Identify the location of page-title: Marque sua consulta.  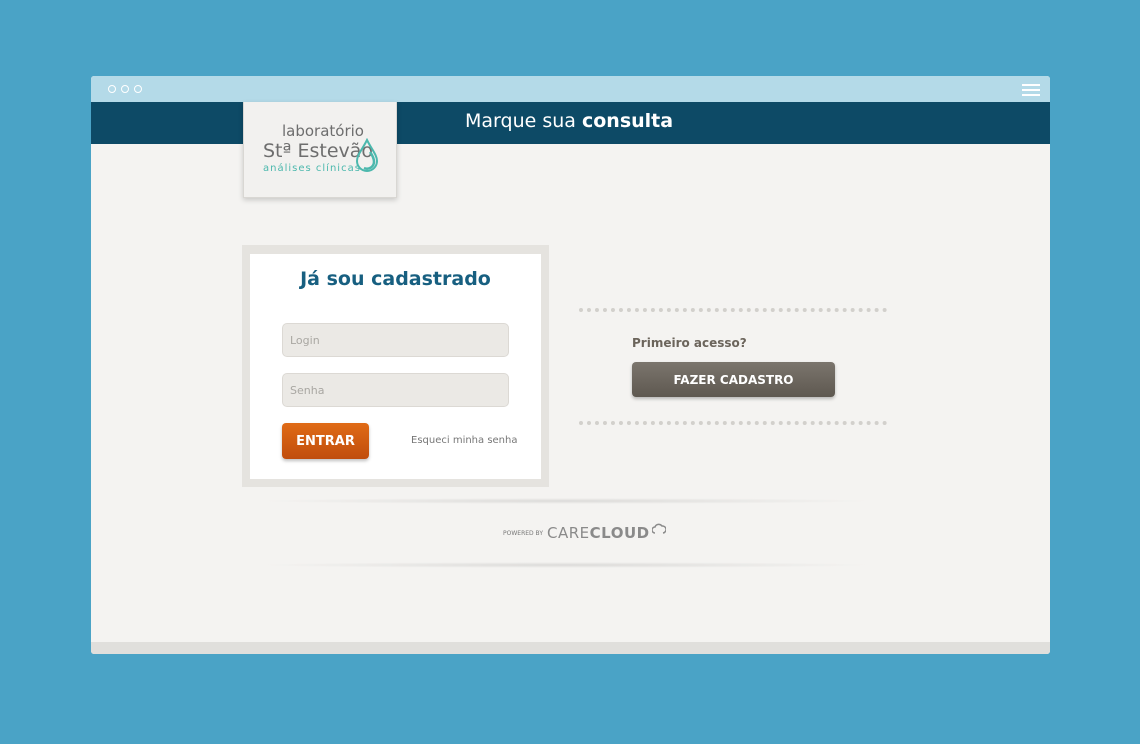
(569, 121).